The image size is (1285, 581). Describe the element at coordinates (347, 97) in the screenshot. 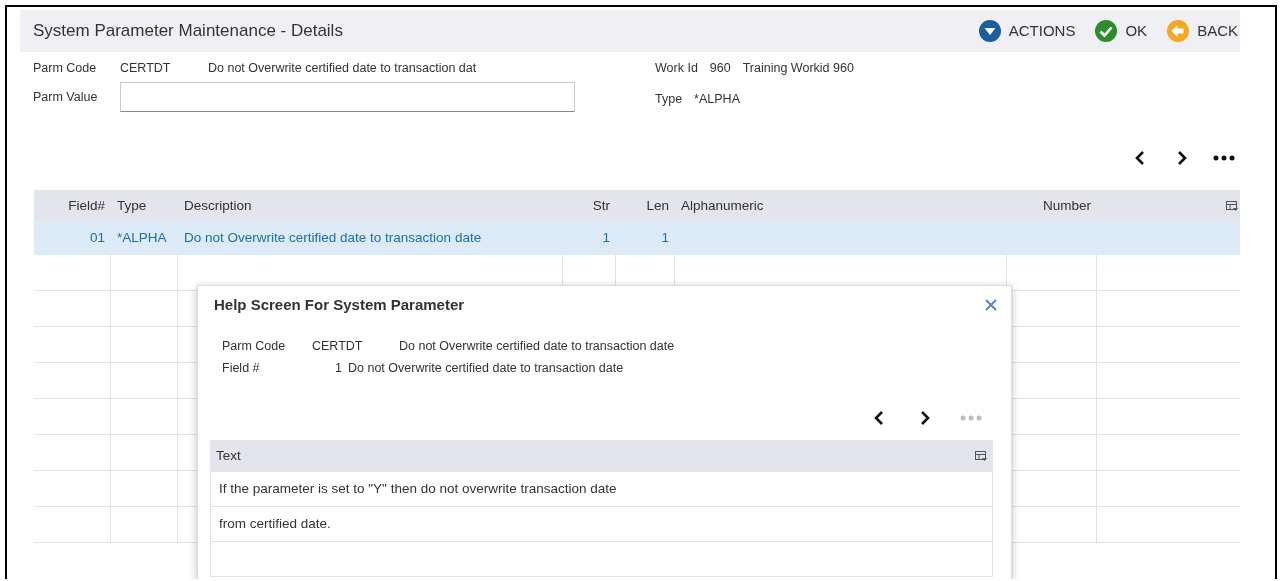

I see `parm-value-field` at that location.